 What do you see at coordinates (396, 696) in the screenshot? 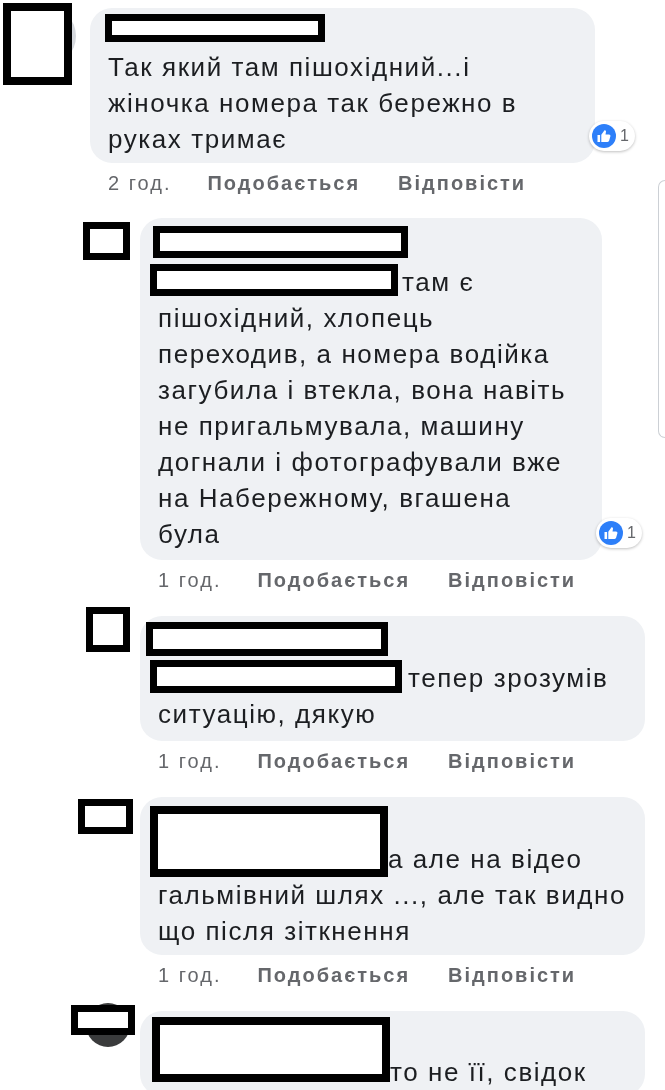
I see `comment-text: тепер зрозумів ситуацію, дякую` at bounding box center [396, 696].